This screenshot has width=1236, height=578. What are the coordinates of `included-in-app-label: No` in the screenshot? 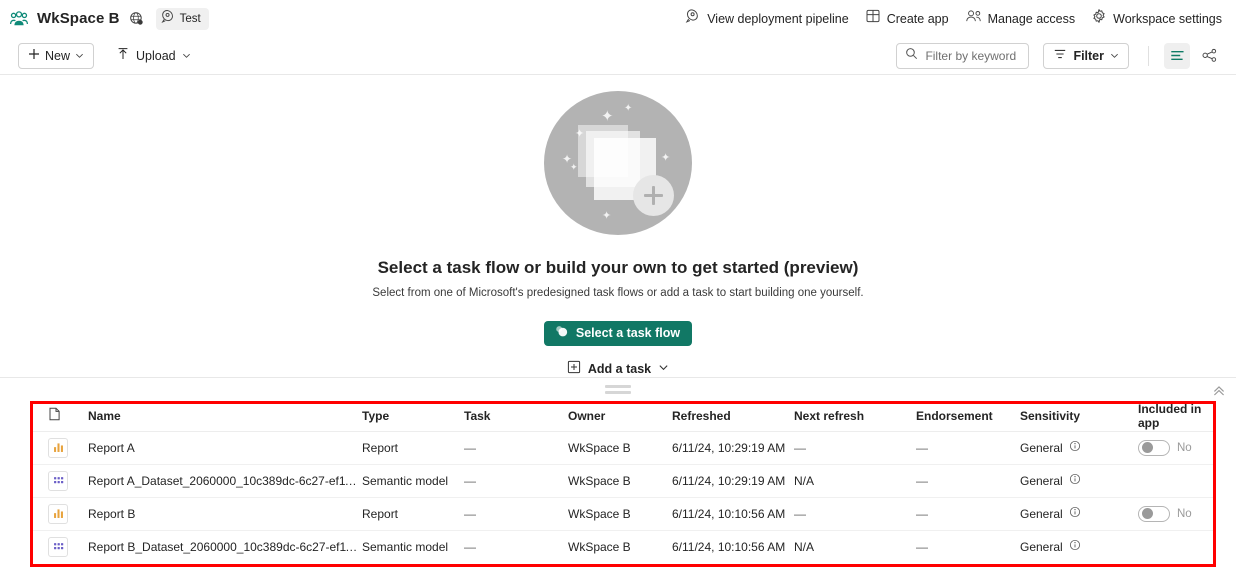 It's located at (1184, 513).